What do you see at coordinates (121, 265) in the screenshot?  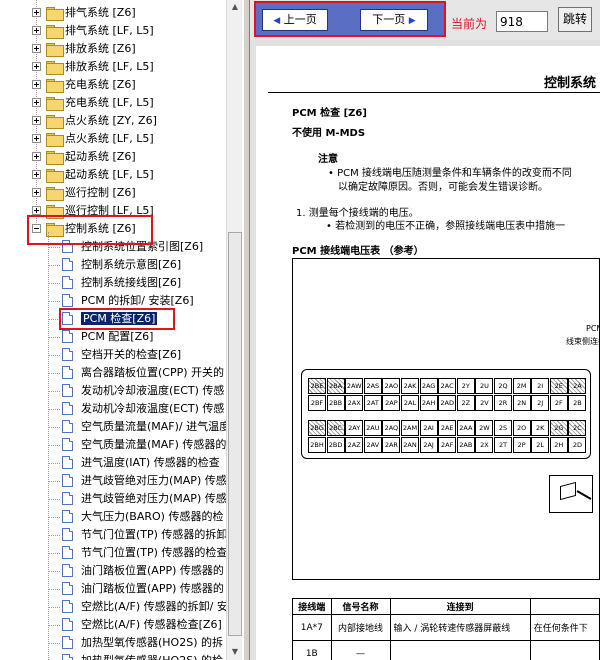 I see `tree-page-item: 控制系统示意图[Z6]` at bounding box center [121, 265].